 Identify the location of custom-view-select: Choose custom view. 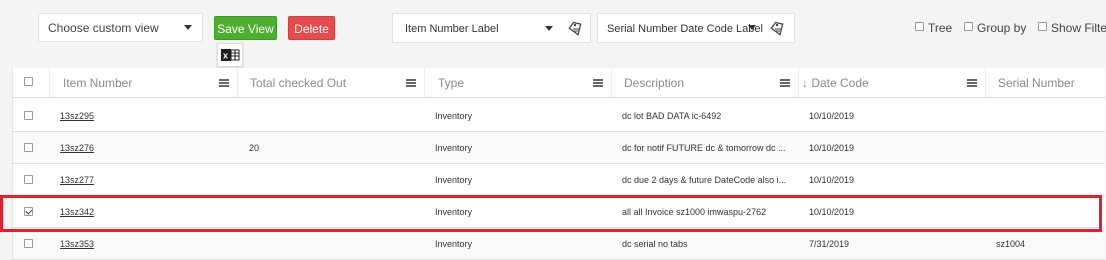
(120, 27).